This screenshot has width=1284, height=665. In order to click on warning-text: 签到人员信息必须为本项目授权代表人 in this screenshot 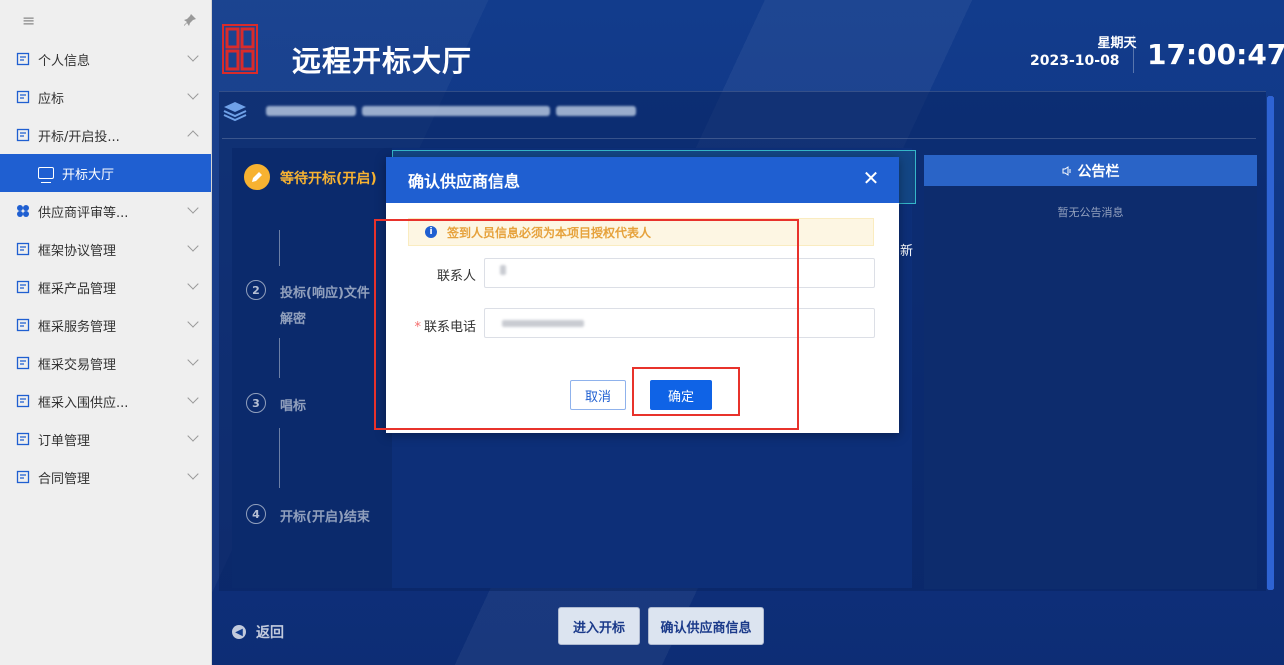, I will do `click(549, 232)`.